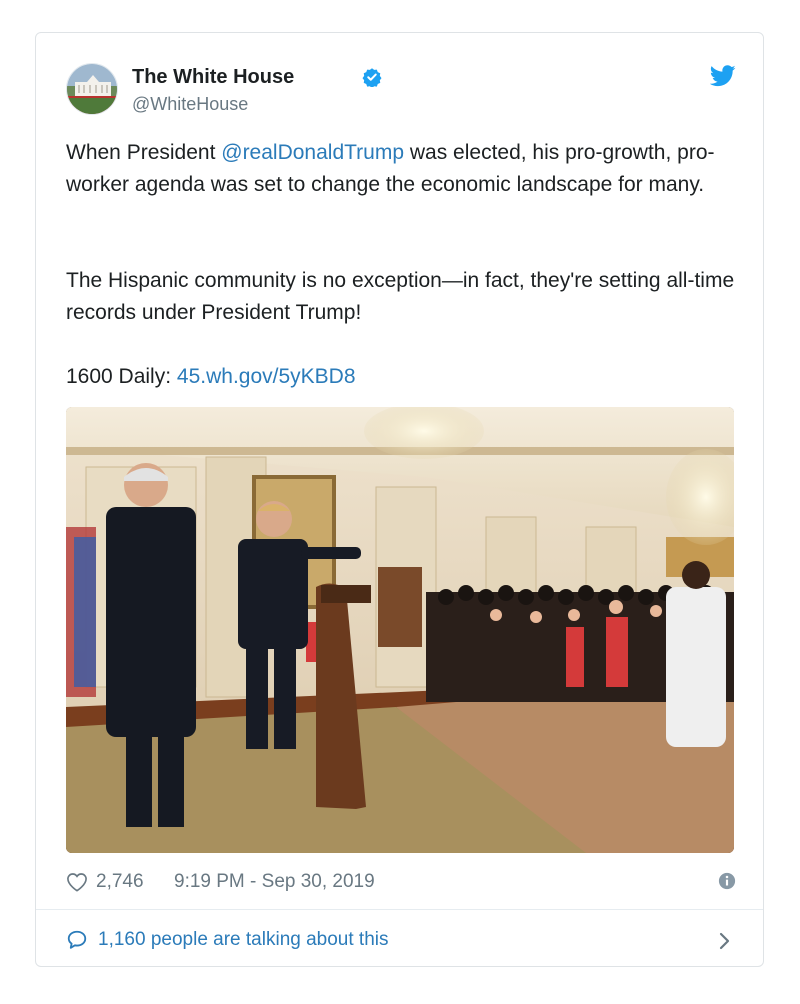 The width and height of the screenshot is (800, 1004). I want to click on divider, so click(399, 909).